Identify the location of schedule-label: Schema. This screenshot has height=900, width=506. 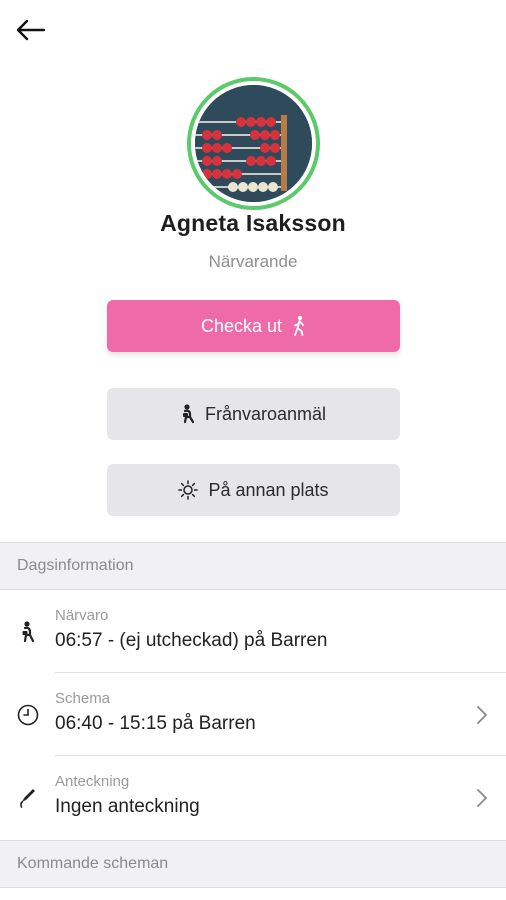
(83, 698).